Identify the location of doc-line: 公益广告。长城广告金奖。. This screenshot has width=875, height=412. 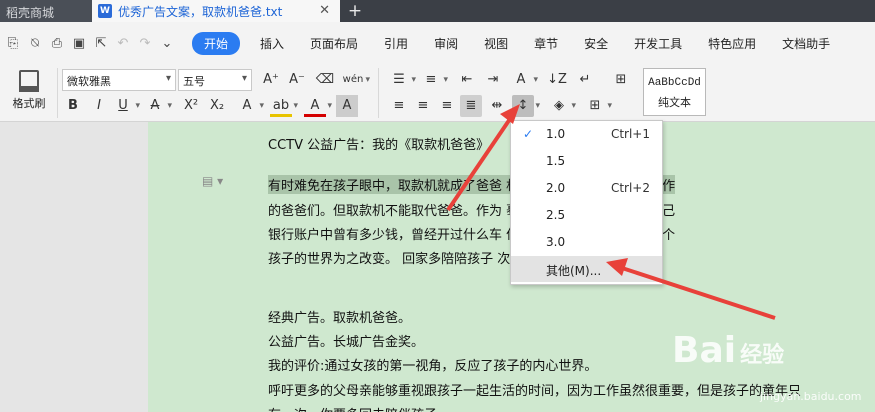
(346, 340).